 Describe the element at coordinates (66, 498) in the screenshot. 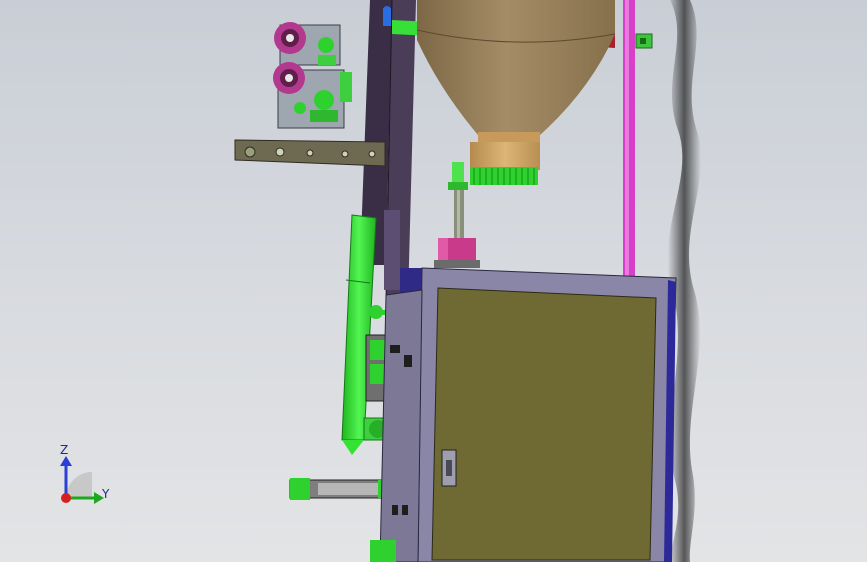

I see `x-axis-dot` at that location.